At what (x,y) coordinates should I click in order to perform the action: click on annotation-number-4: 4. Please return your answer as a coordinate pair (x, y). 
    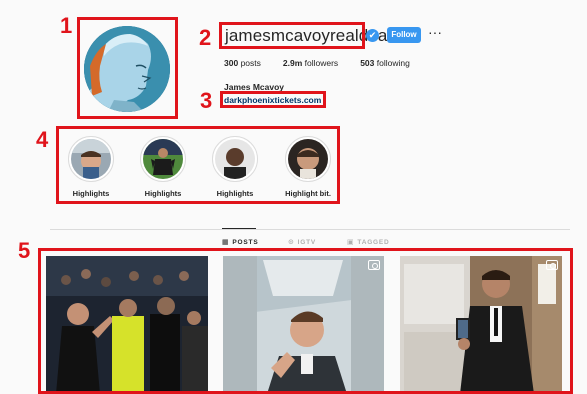
    Looking at the image, I should click on (42, 139).